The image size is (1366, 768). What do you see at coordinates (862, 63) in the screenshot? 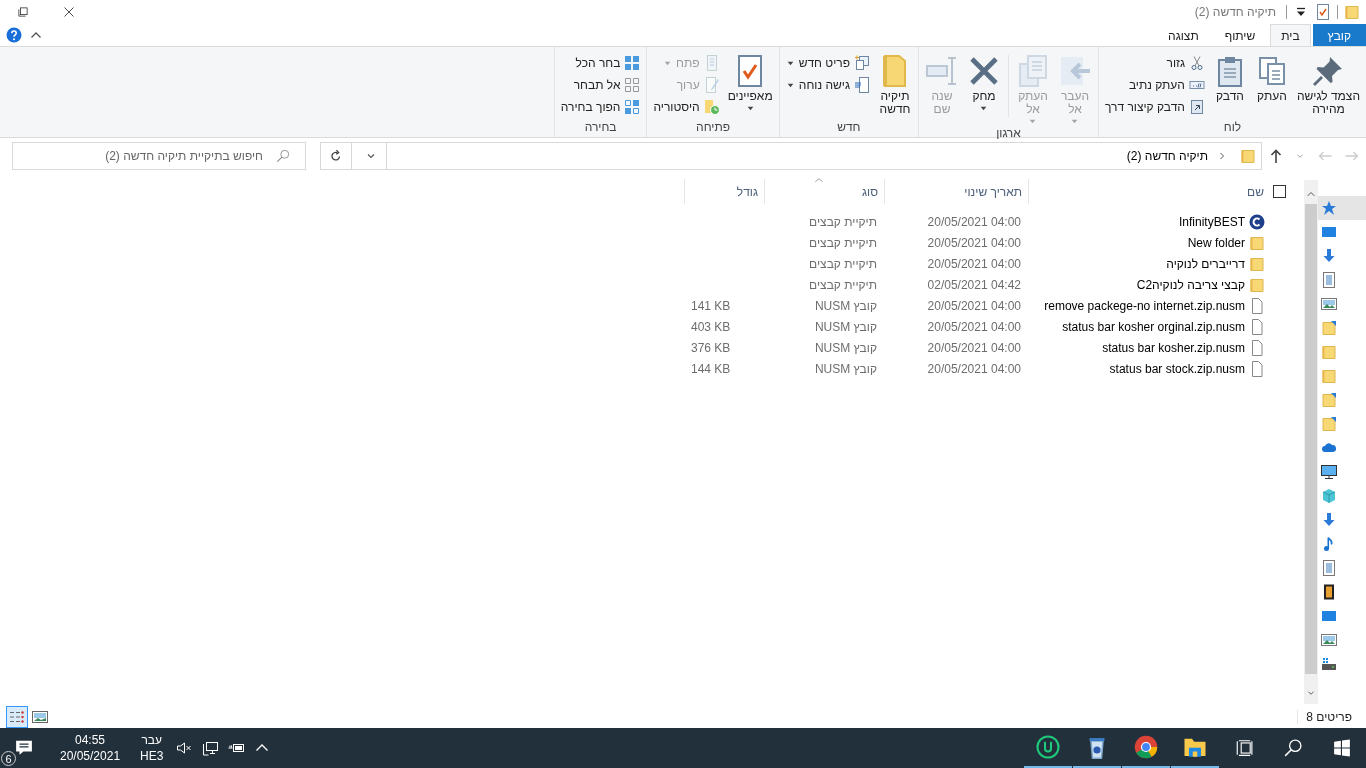
I see `new-item-icon` at bounding box center [862, 63].